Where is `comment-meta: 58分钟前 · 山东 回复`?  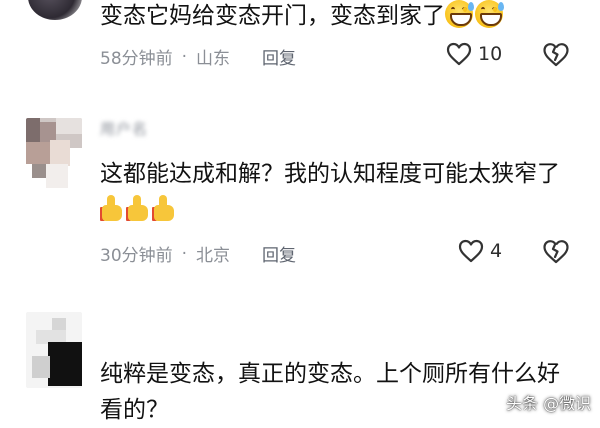 comment-meta: 58分钟前 · 山东 回复 is located at coordinates (198, 57).